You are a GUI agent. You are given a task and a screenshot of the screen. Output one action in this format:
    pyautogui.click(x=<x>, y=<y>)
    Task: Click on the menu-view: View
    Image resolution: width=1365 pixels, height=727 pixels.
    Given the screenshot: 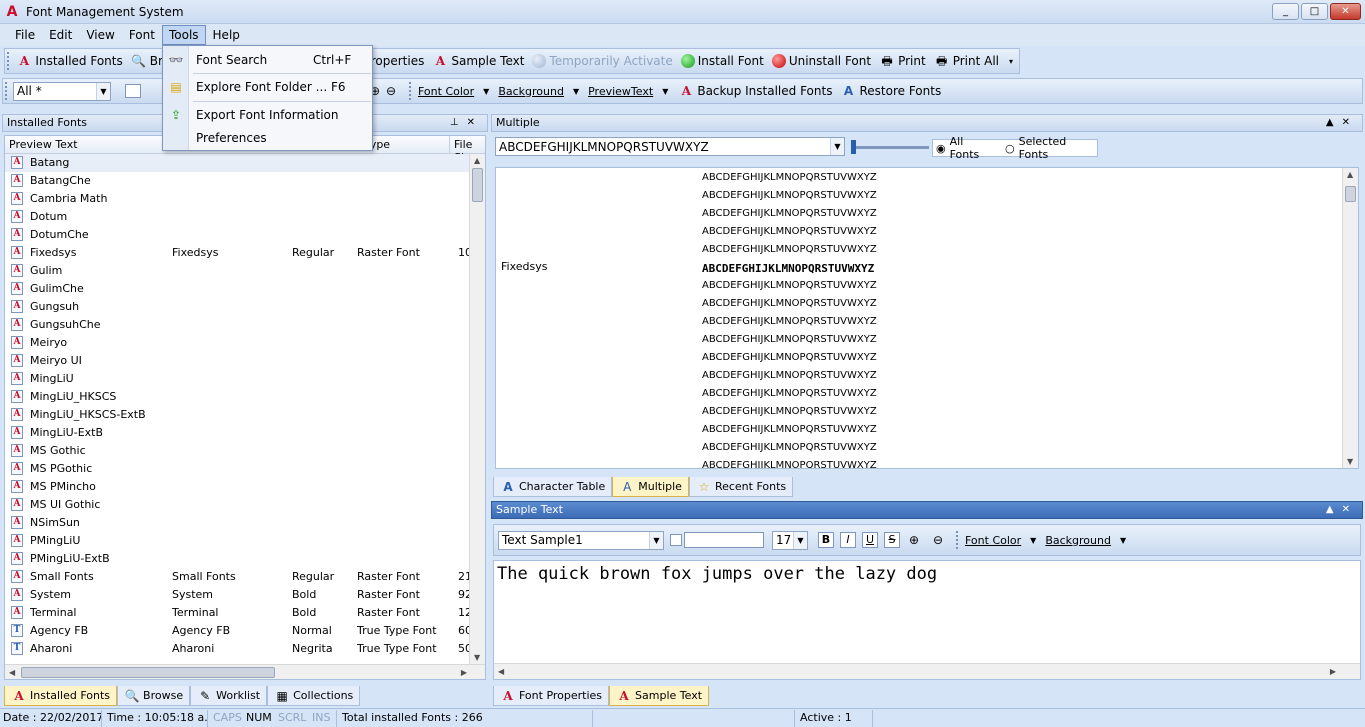 What is the action you would take?
    pyautogui.click(x=100, y=35)
    